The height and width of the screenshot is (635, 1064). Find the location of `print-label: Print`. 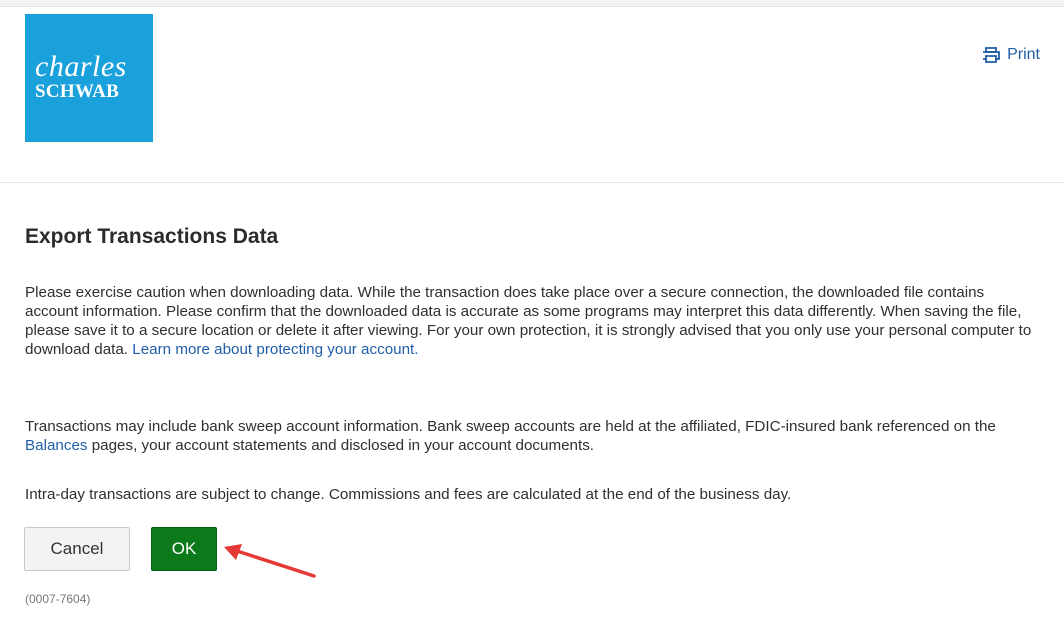

print-label: Print is located at coordinates (1023, 54).